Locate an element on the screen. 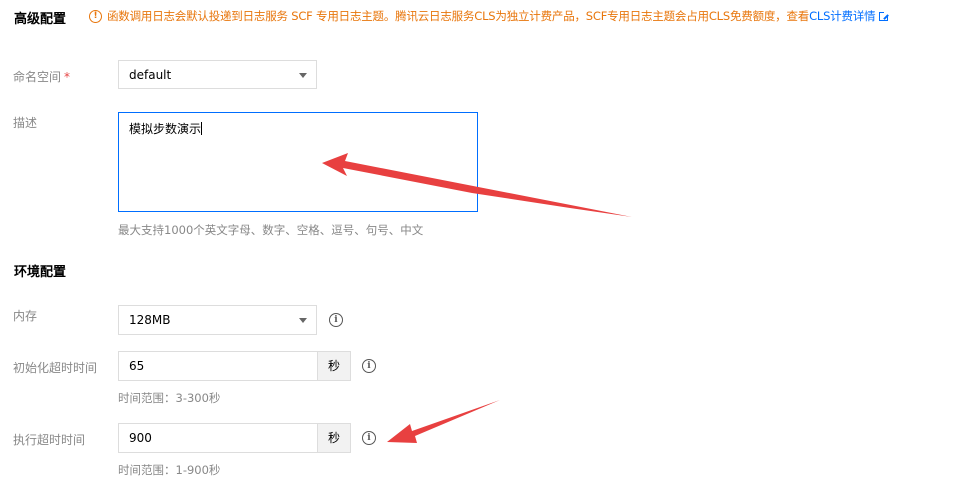 This screenshot has height=482, width=959. init-timeout-hint: 时间范围：3-300秒 is located at coordinates (169, 398).